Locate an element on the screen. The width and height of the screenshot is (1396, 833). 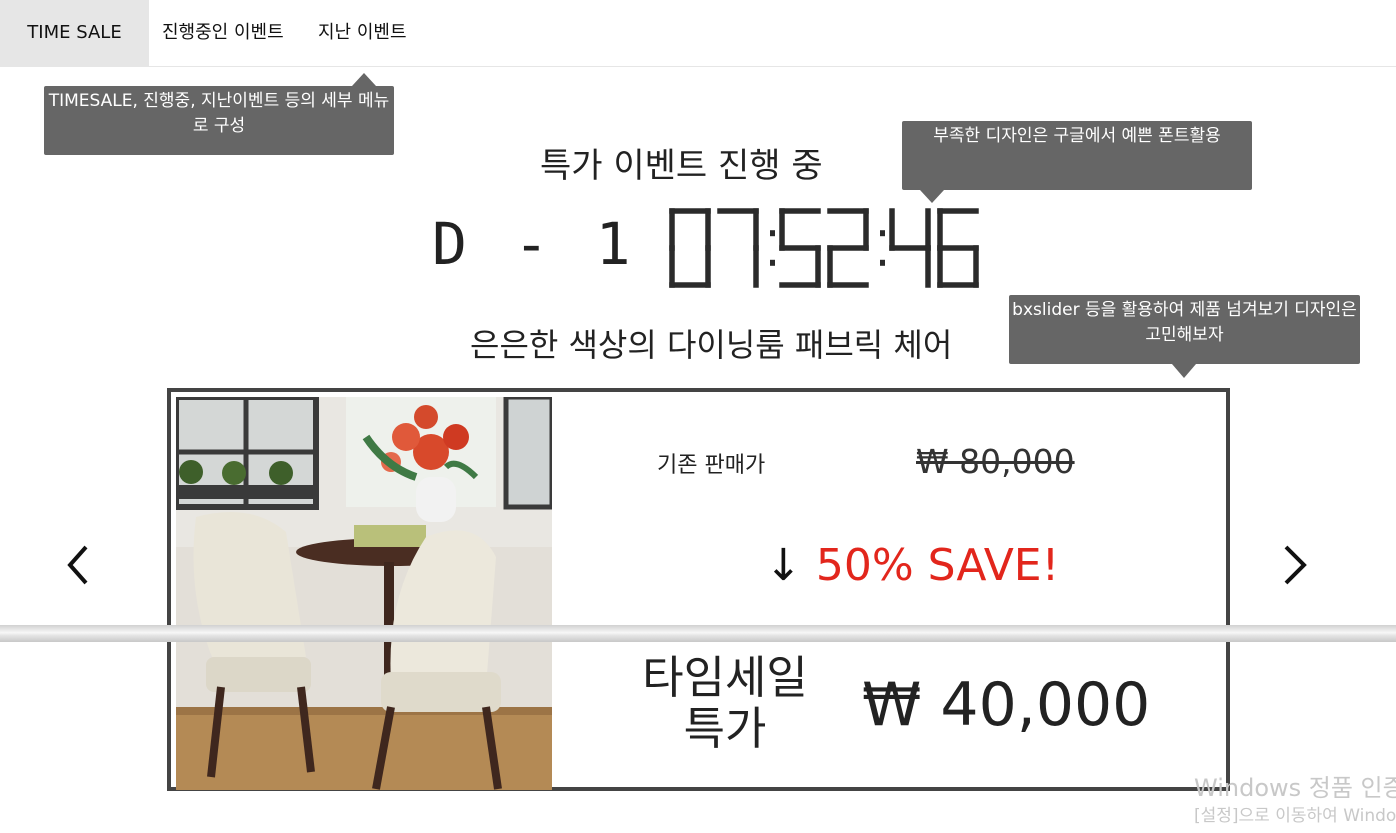
discount-badge: 50% SAVE! is located at coordinates (937, 565).